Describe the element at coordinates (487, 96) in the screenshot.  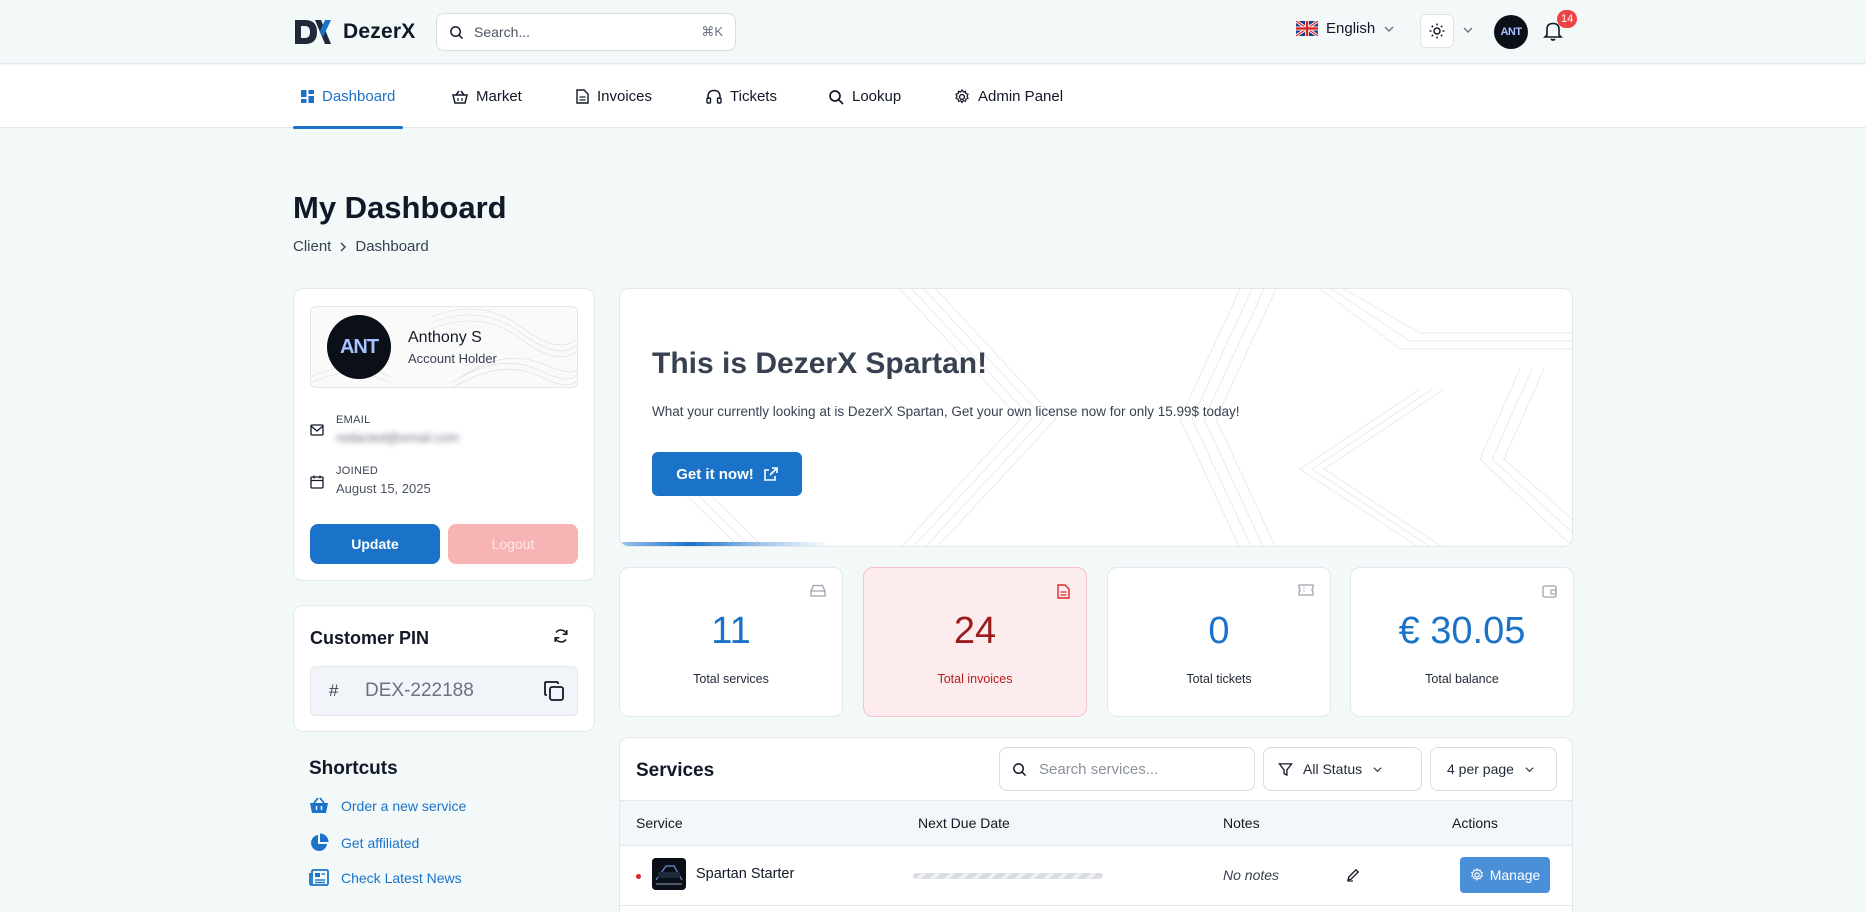
I see `tab-market: Market` at that location.